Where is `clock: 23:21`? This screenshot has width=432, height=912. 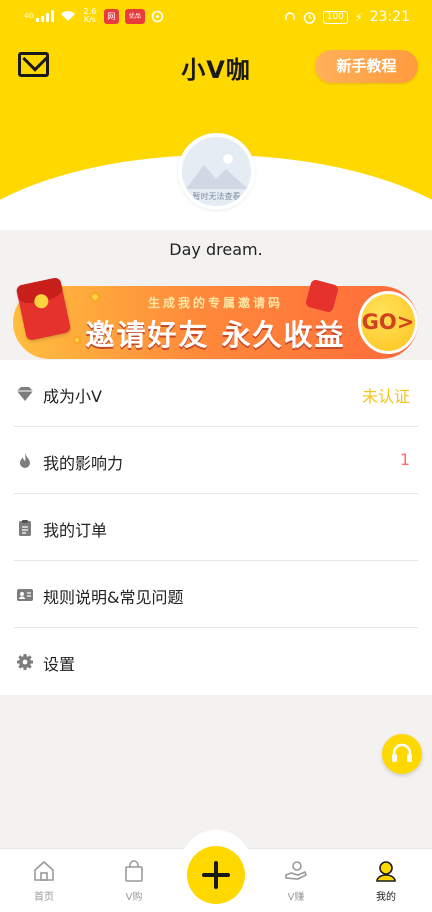 clock: 23:21 is located at coordinates (389, 17).